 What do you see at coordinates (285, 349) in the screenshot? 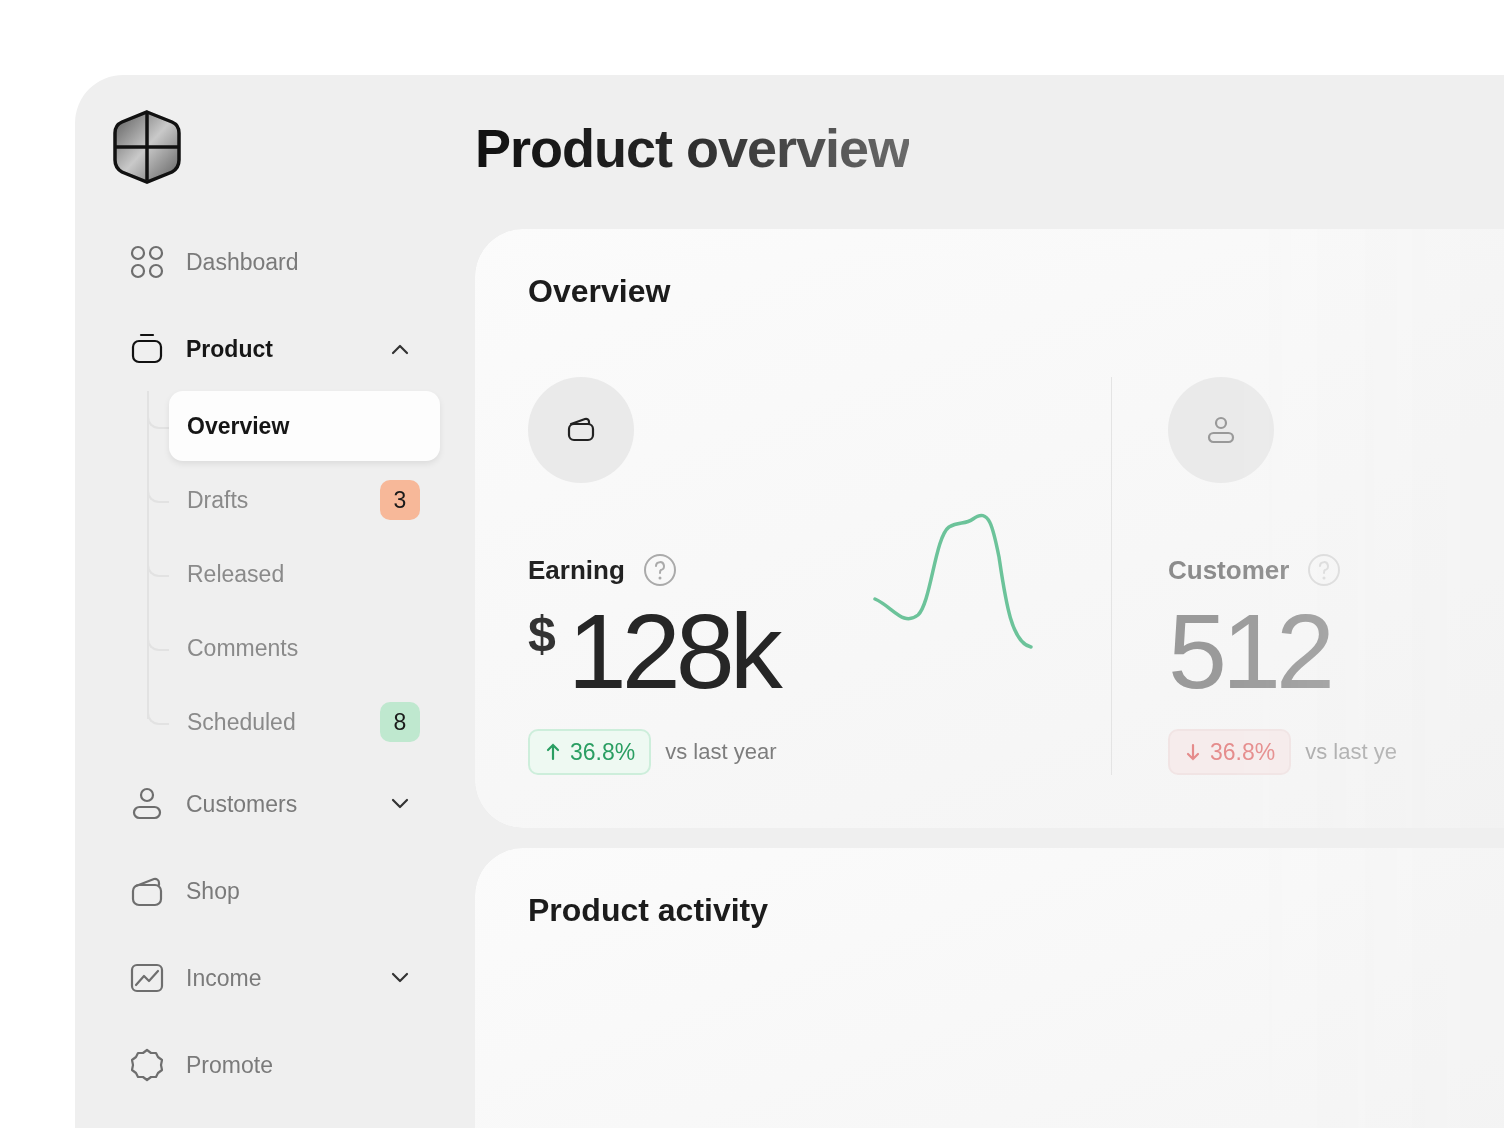
I see `nav-item: Product` at bounding box center [285, 349].